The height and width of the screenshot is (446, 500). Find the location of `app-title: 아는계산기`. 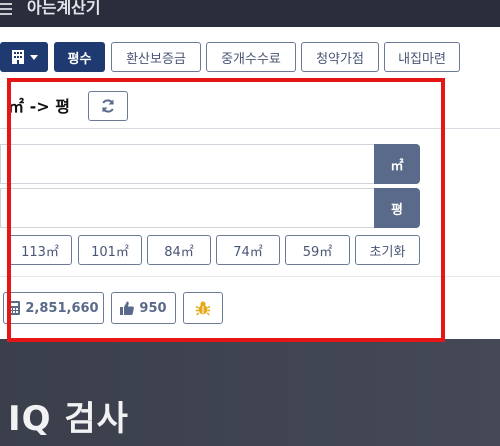

app-title: 아는계산기 is located at coordinates (64, 8).